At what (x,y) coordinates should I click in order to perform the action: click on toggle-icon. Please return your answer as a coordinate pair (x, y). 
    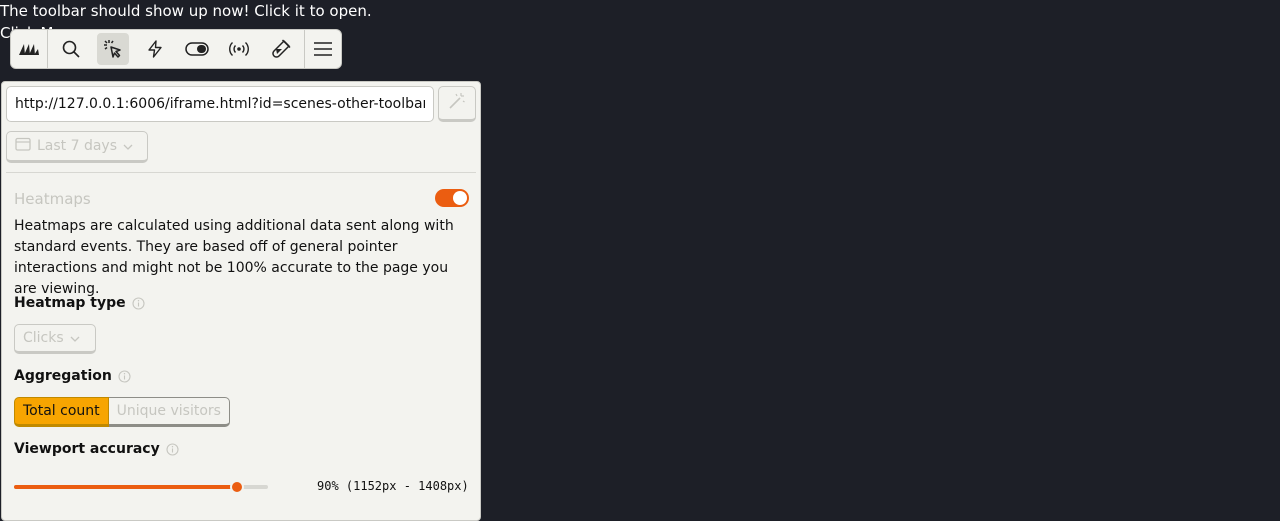
    Looking at the image, I should click on (197, 49).